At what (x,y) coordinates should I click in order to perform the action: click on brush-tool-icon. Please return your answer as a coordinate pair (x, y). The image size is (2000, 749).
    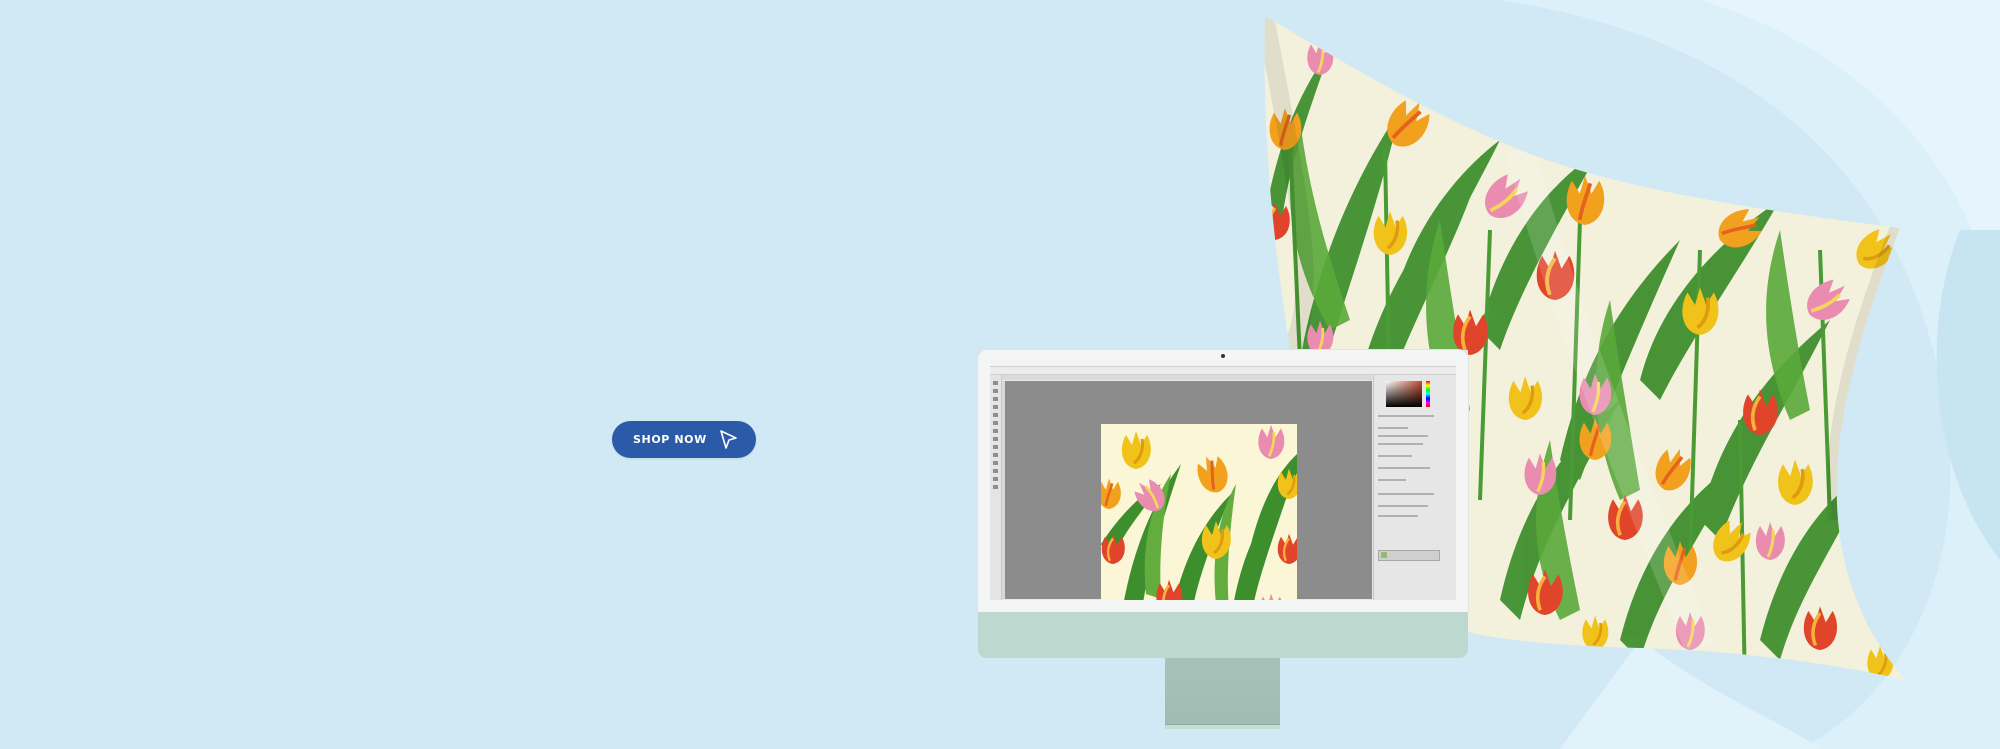
    Looking at the image, I should click on (995, 423).